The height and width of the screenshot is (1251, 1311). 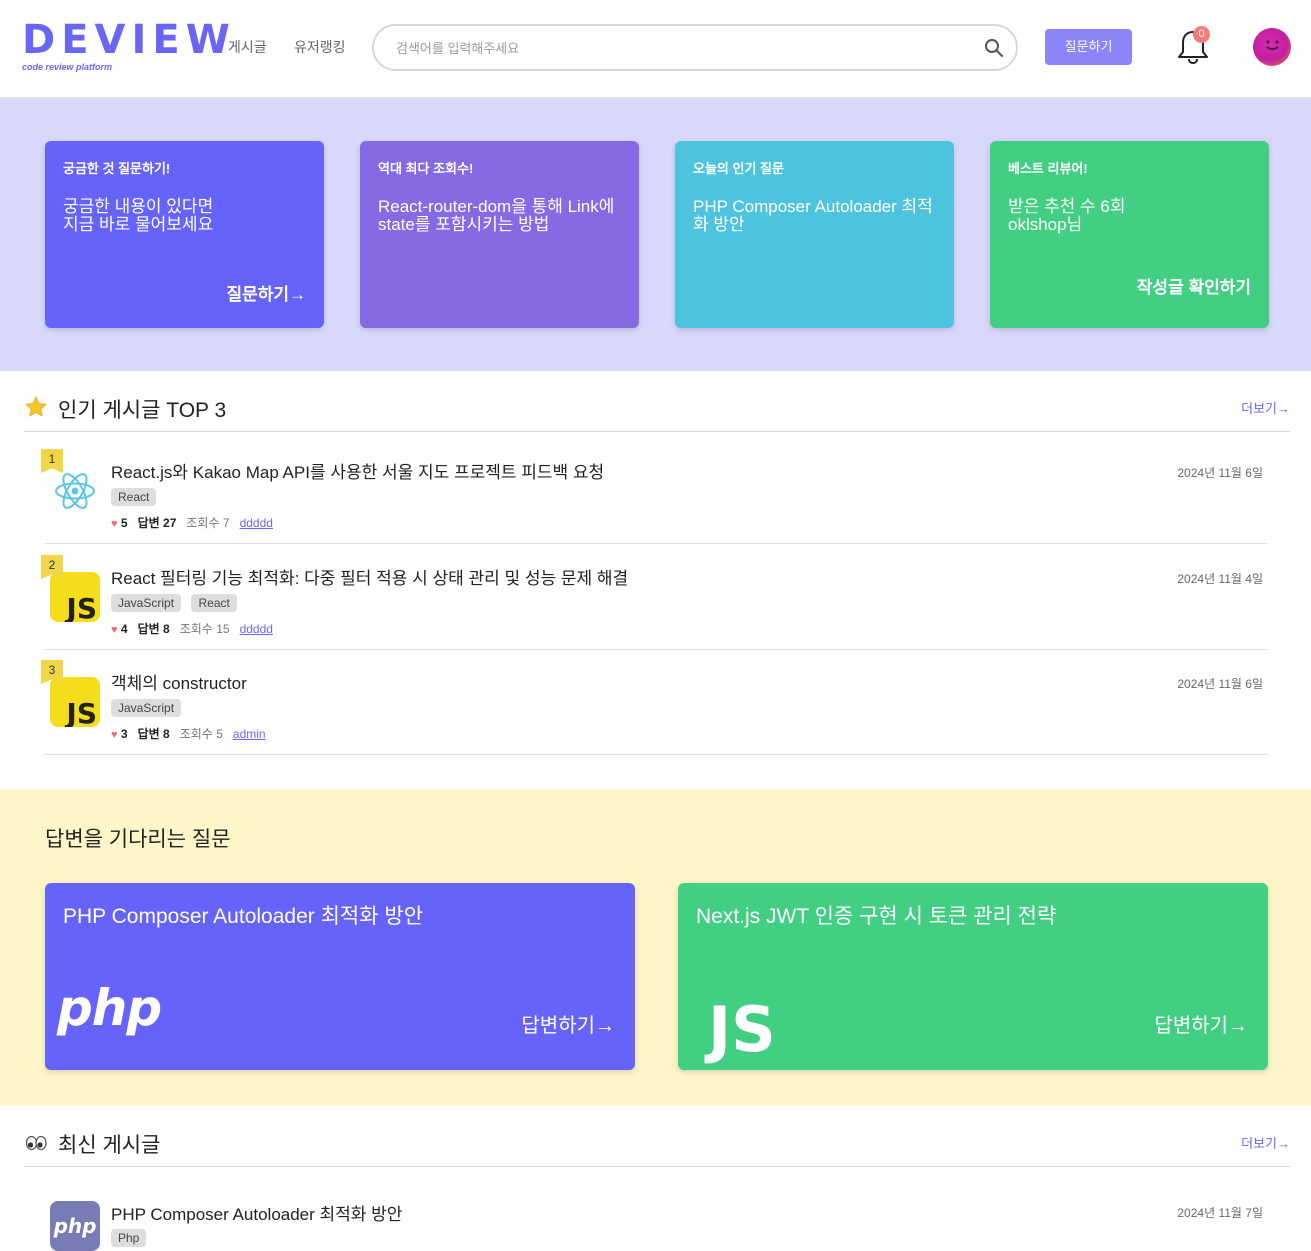 I want to click on notification-badge: 0, so click(x=1201, y=34).